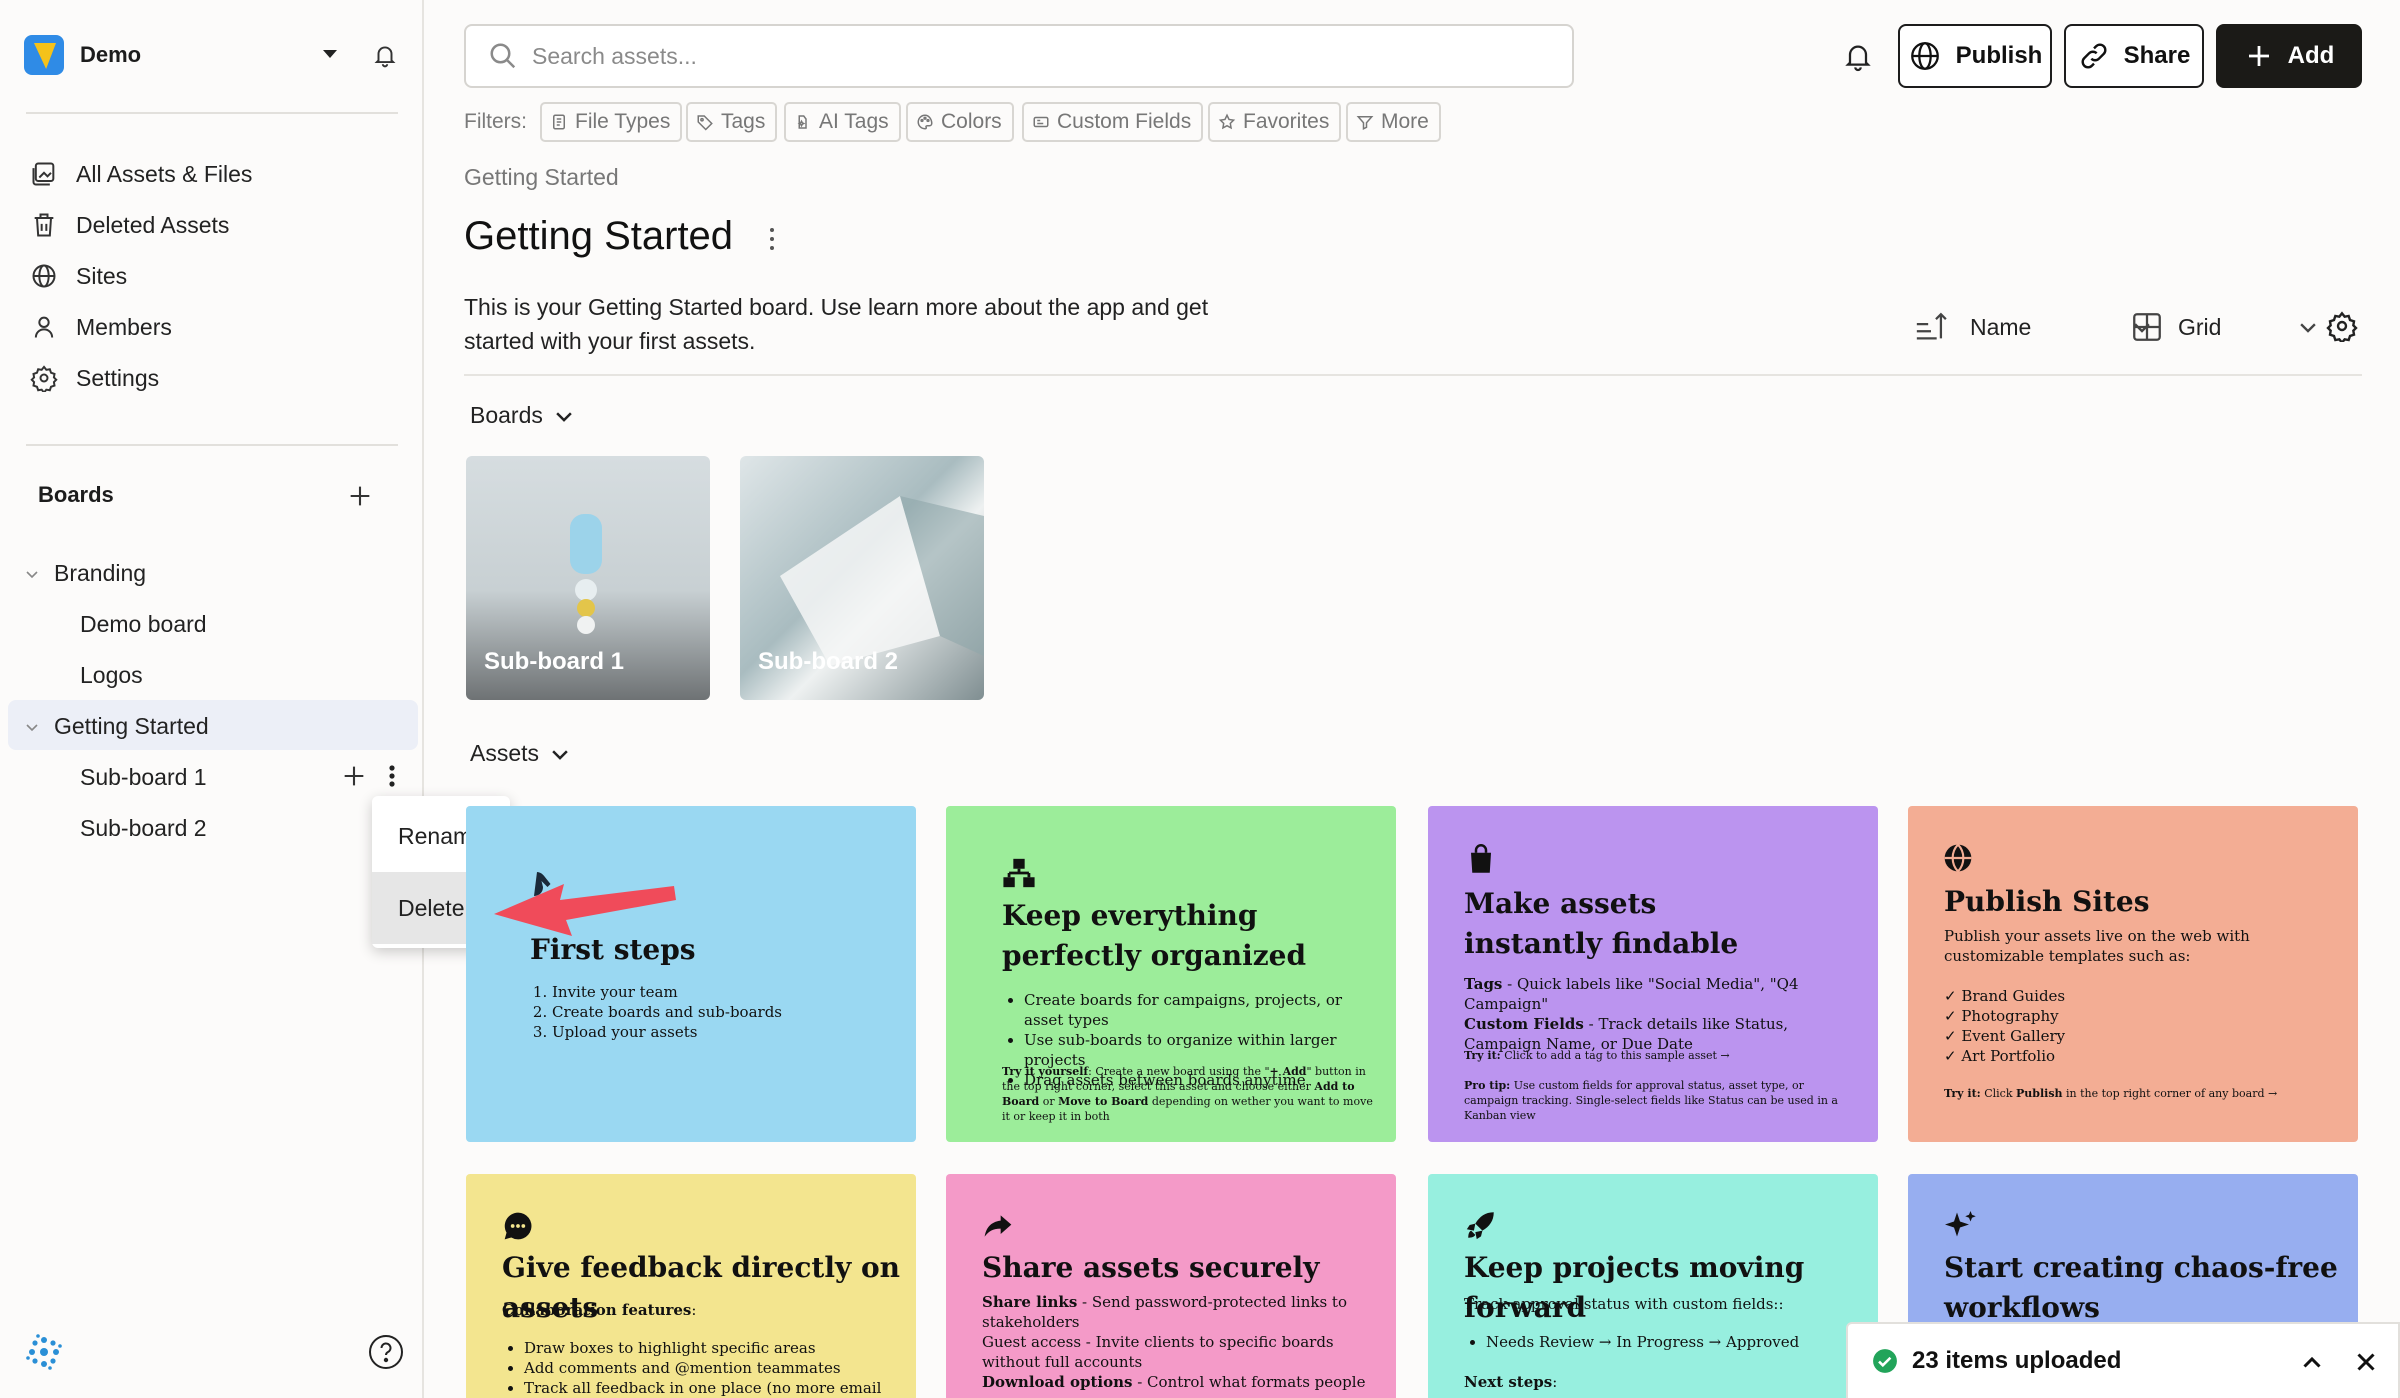  Describe the element at coordinates (2134, 56) in the screenshot. I see `share-button: Share` at that location.